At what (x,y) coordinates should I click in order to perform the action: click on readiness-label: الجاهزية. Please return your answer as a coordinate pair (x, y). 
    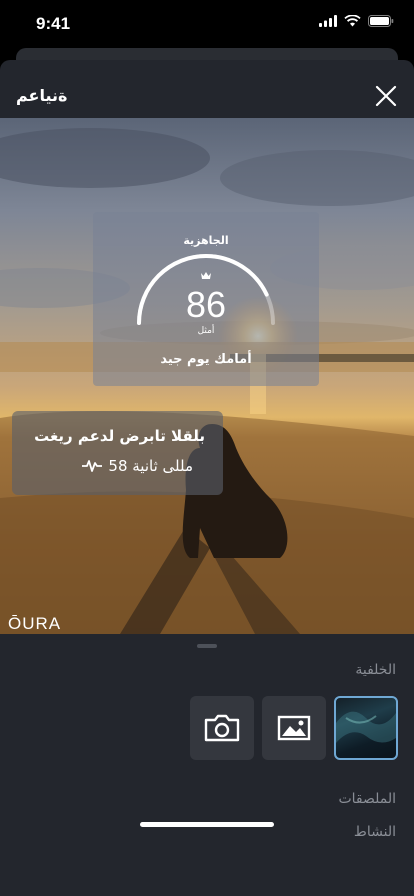
    Looking at the image, I should click on (206, 240).